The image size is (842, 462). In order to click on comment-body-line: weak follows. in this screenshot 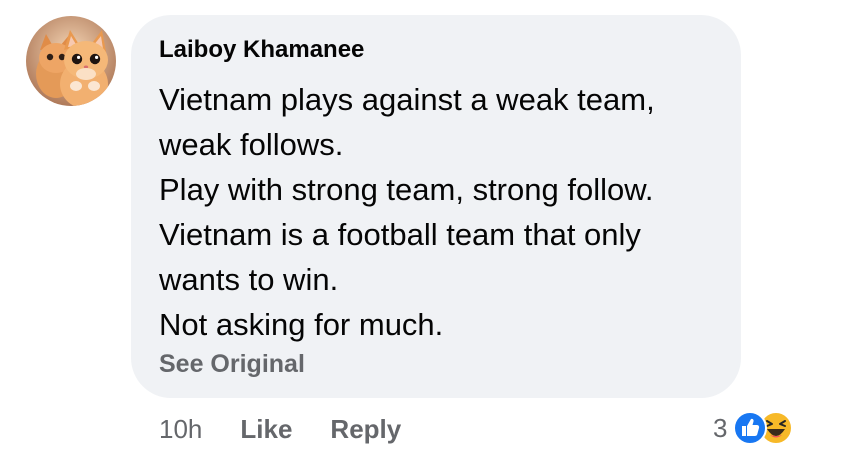, I will do `click(251, 144)`.